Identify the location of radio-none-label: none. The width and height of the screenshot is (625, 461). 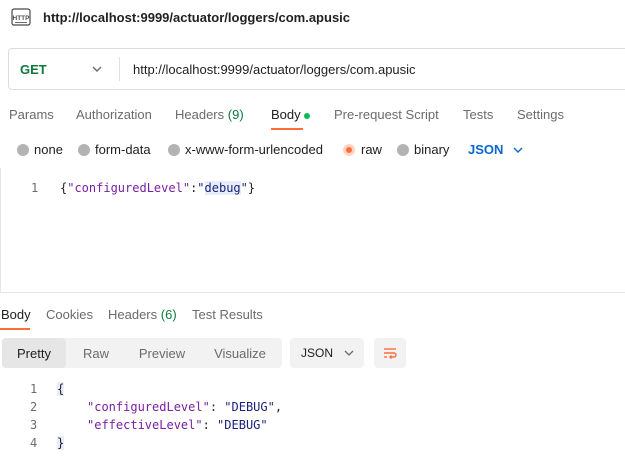
(48, 149).